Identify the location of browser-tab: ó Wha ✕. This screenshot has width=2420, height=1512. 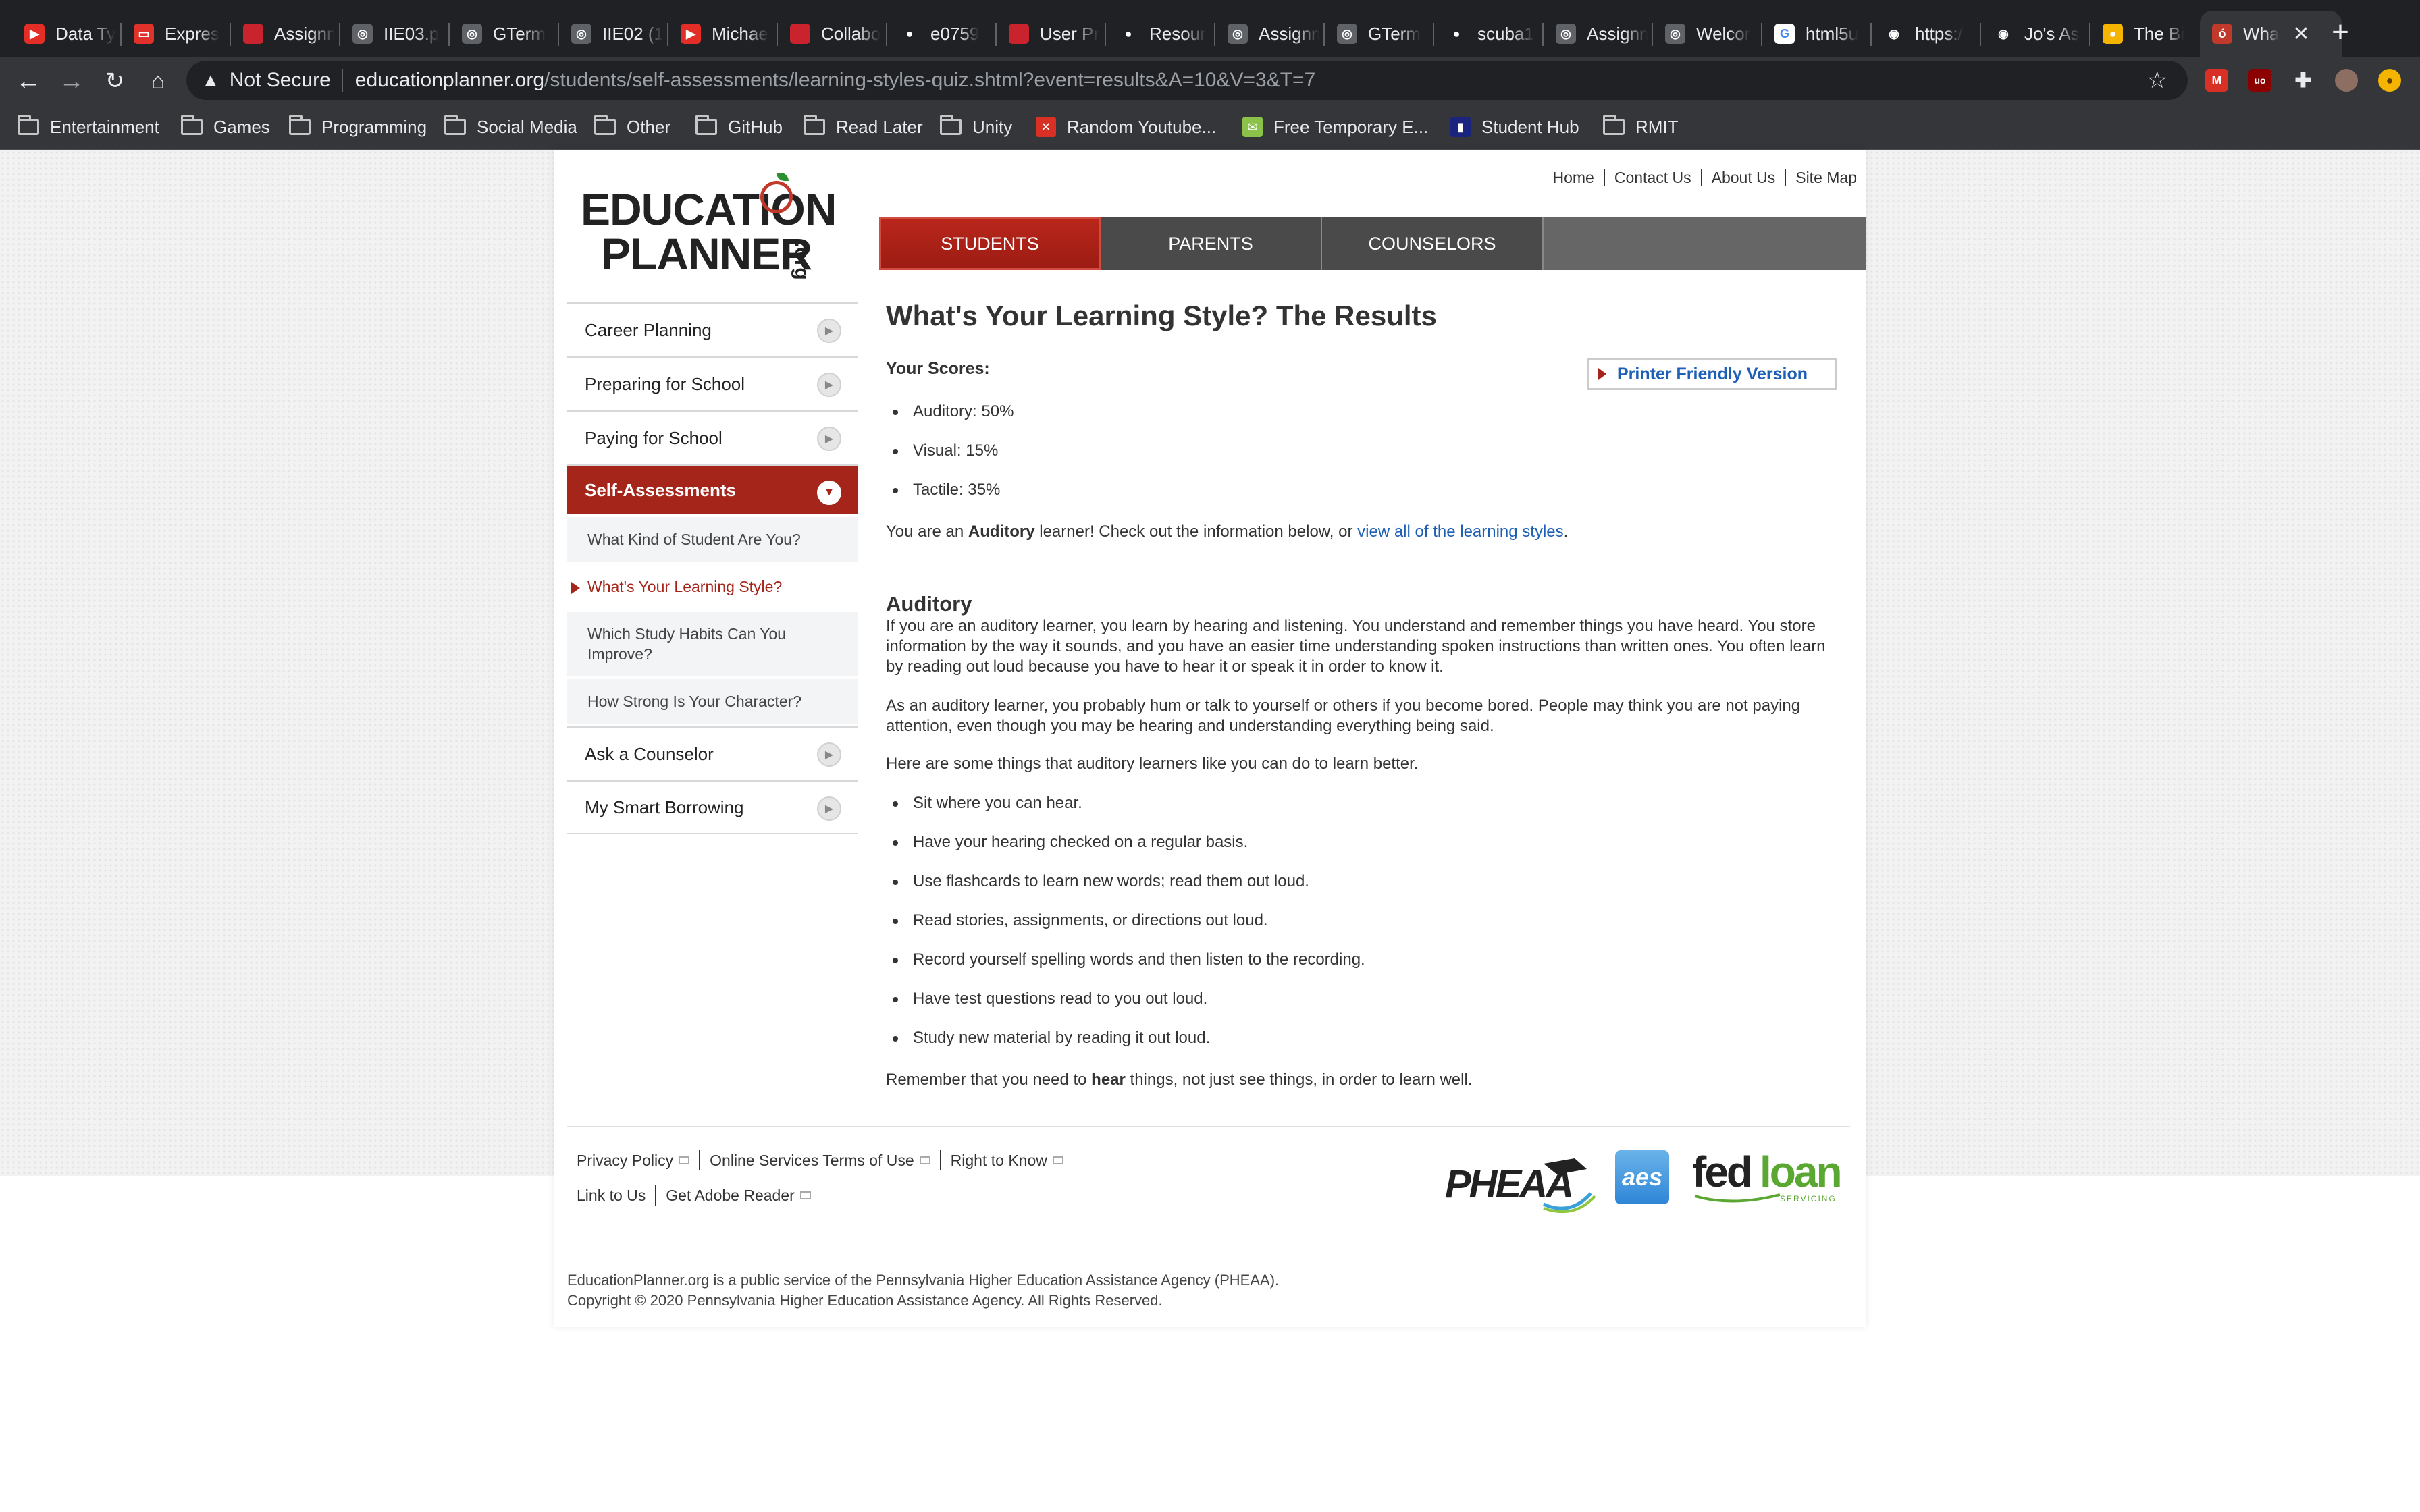
(2271, 34).